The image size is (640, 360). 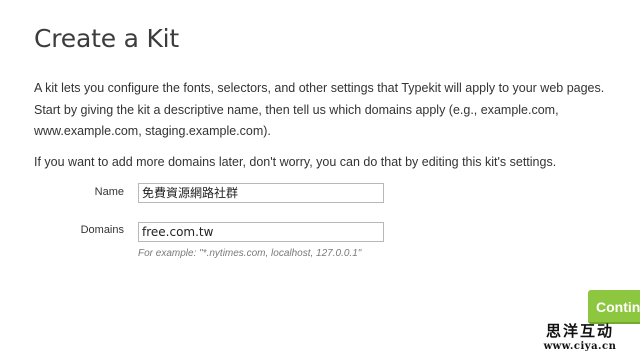 What do you see at coordinates (109, 192) in the screenshot?
I see `name-label: Name` at bounding box center [109, 192].